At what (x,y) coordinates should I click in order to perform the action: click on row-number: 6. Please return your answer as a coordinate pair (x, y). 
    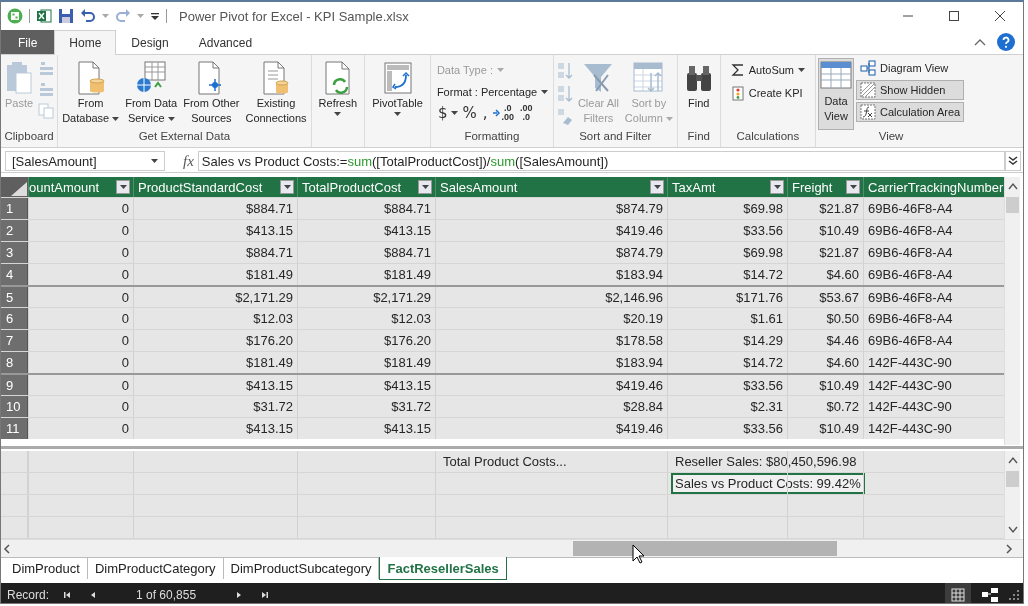
    Looking at the image, I should click on (14, 318).